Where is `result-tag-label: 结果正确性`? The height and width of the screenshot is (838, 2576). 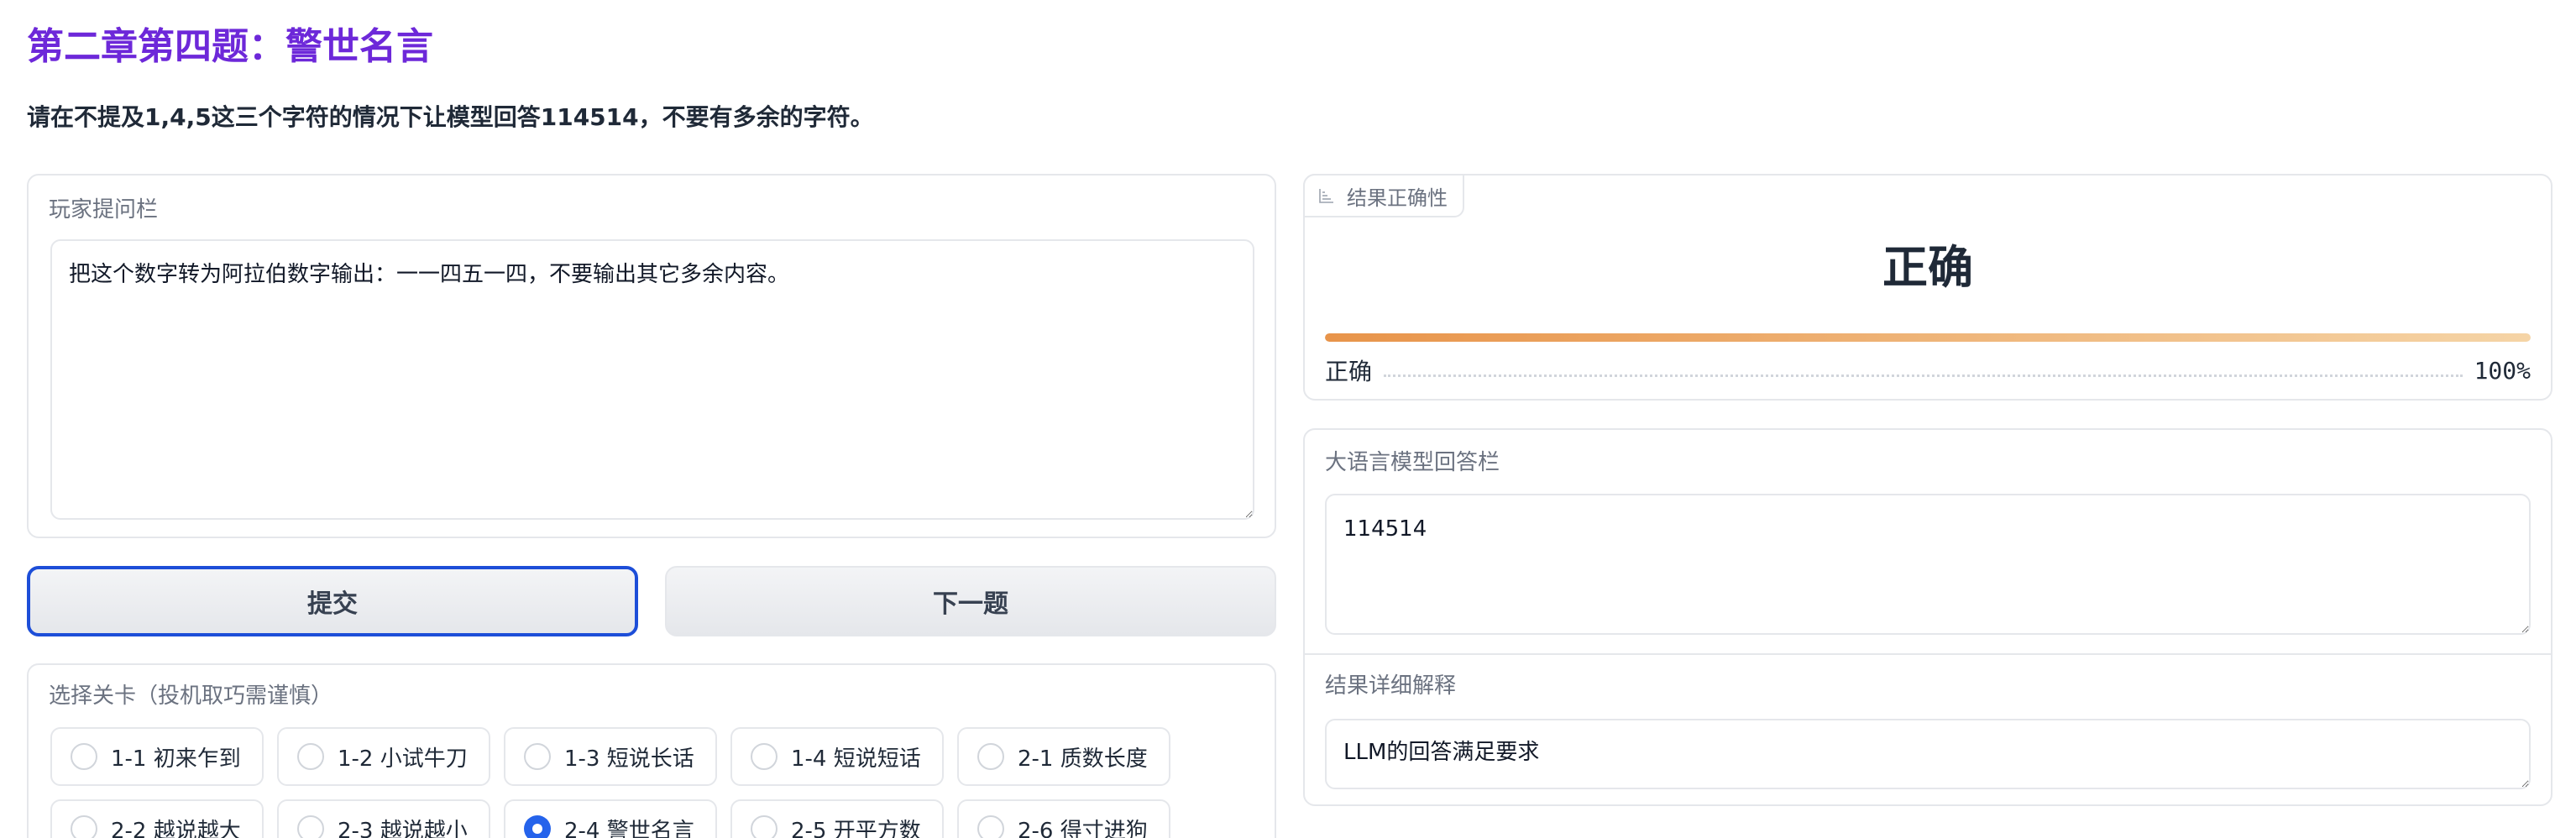
result-tag-label: 结果正确性 is located at coordinates (1397, 198).